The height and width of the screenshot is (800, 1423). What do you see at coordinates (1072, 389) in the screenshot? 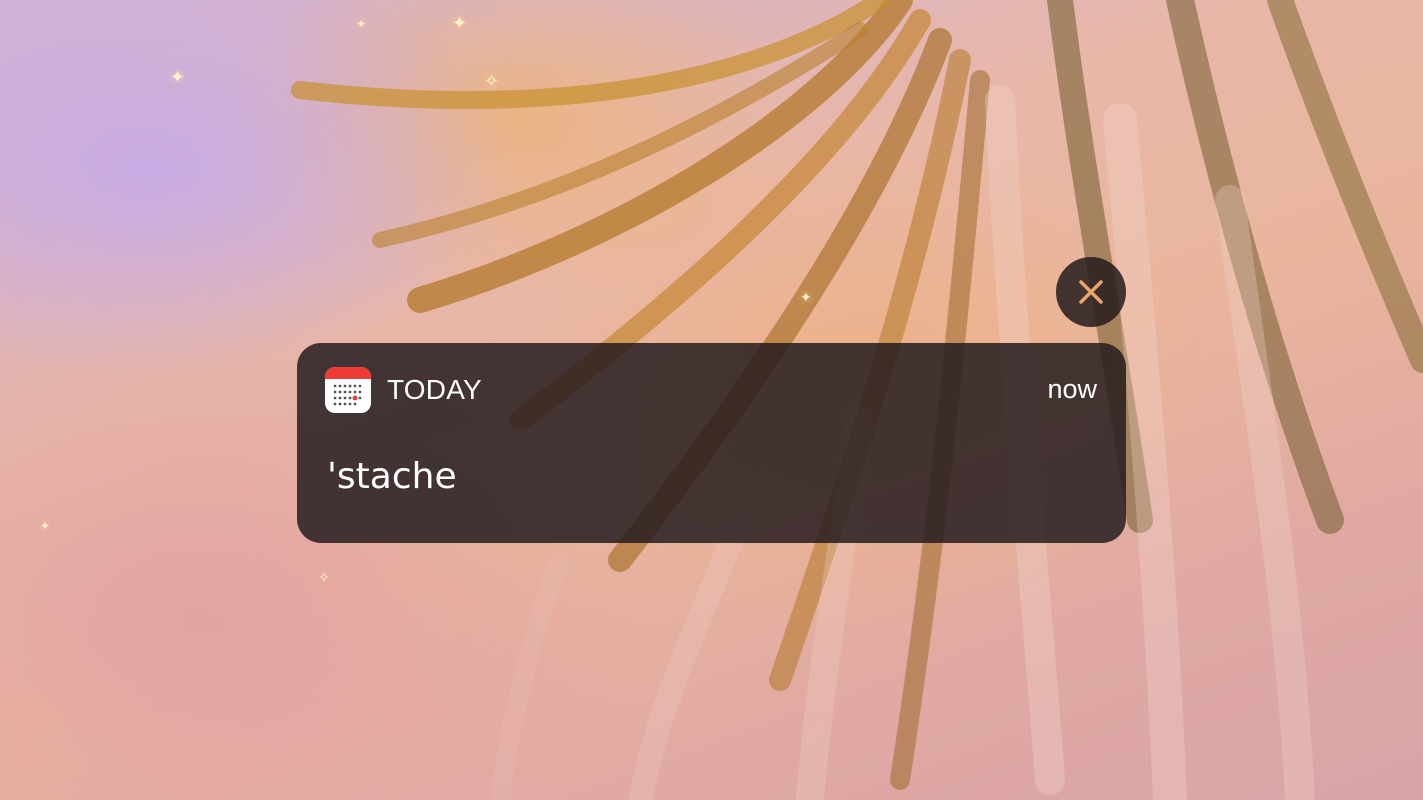
I see `notification-timestamp: now` at bounding box center [1072, 389].